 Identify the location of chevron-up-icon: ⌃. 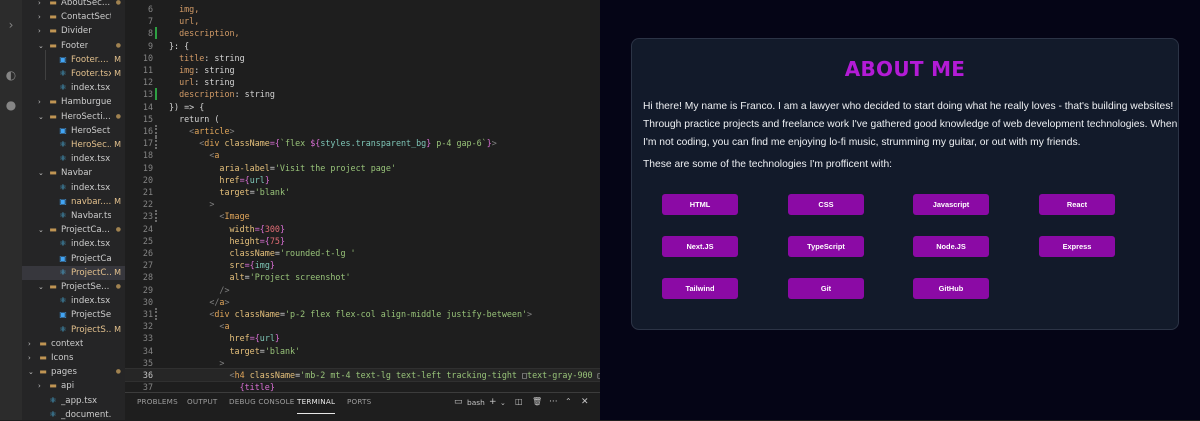
(568, 401).